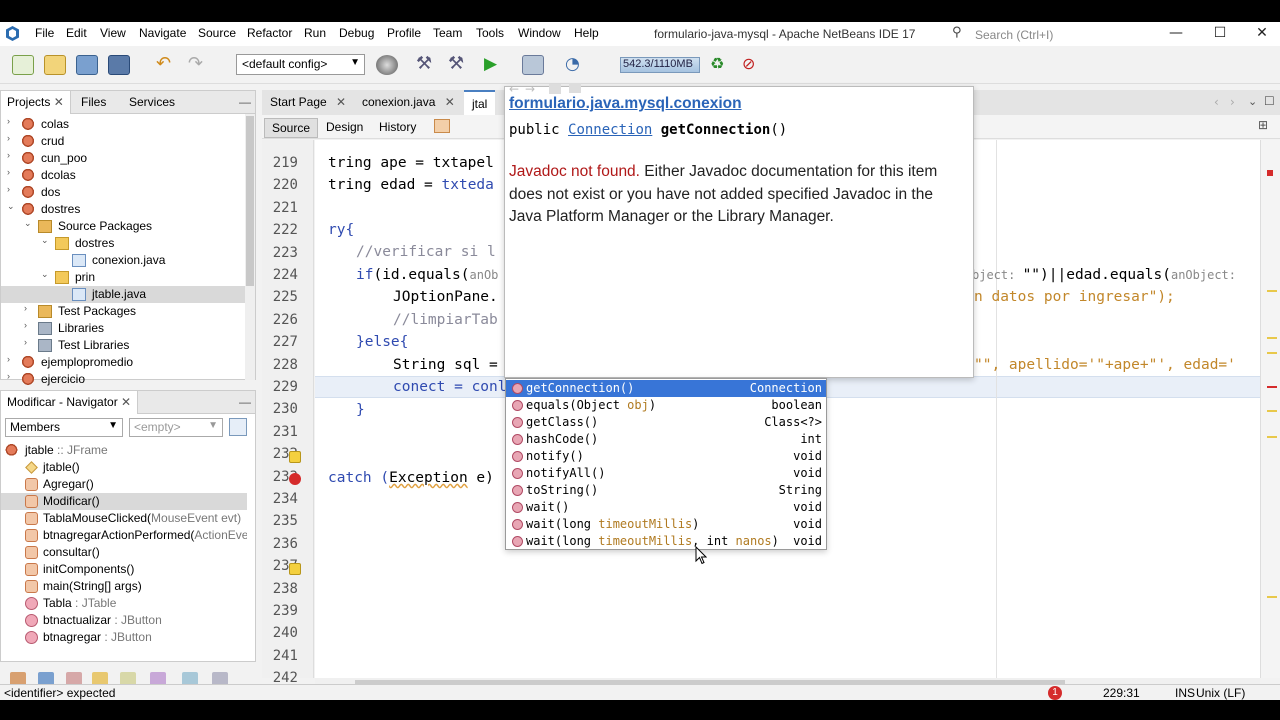 Image resolution: width=1280 pixels, height=720 pixels. Describe the element at coordinates (123, 294) in the screenshot. I see `tree-item: jtable.java` at that location.